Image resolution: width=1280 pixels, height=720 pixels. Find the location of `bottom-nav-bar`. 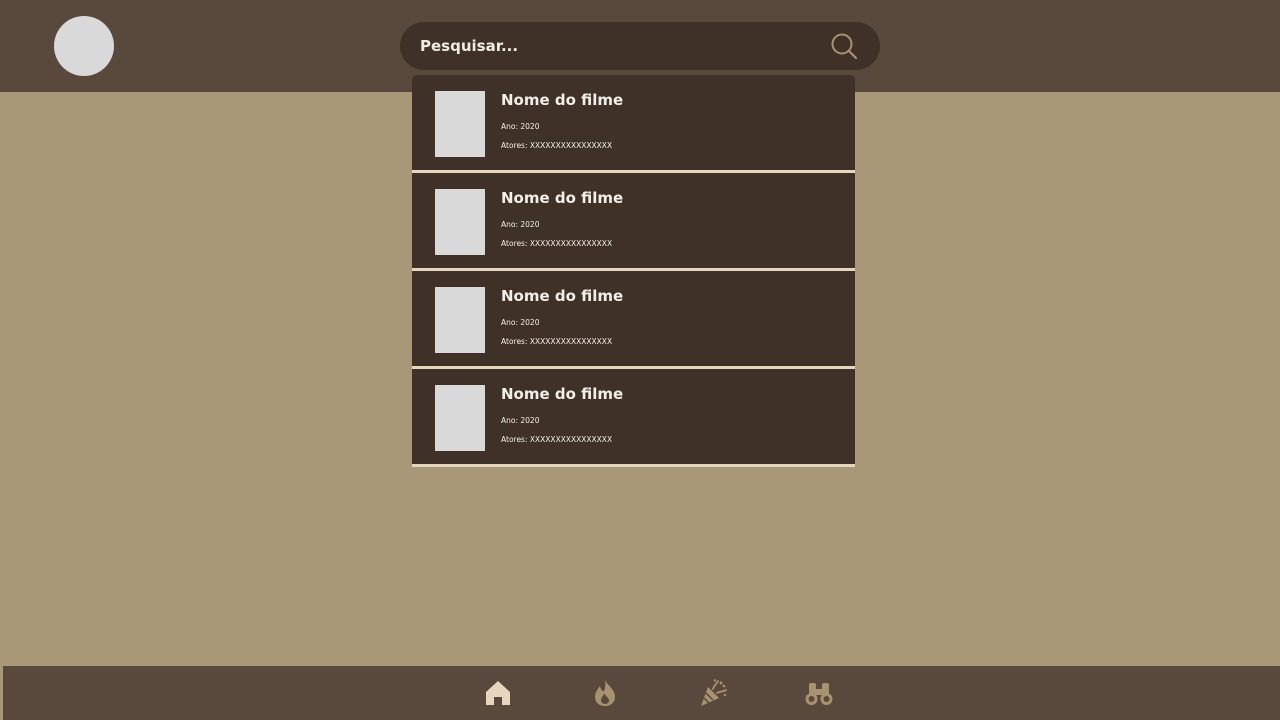

bottom-nav-bar is located at coordinates (641, 693).